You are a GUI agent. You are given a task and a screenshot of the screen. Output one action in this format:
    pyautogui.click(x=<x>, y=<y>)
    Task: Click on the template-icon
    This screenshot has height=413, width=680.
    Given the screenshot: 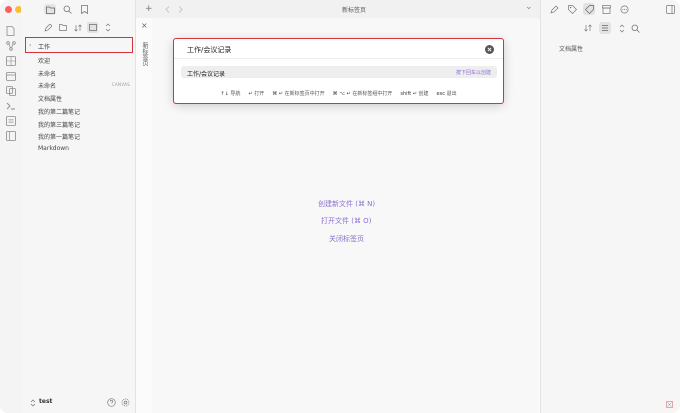 What is the action you would take?
    pyautogui.click(x=10, y=90)
    